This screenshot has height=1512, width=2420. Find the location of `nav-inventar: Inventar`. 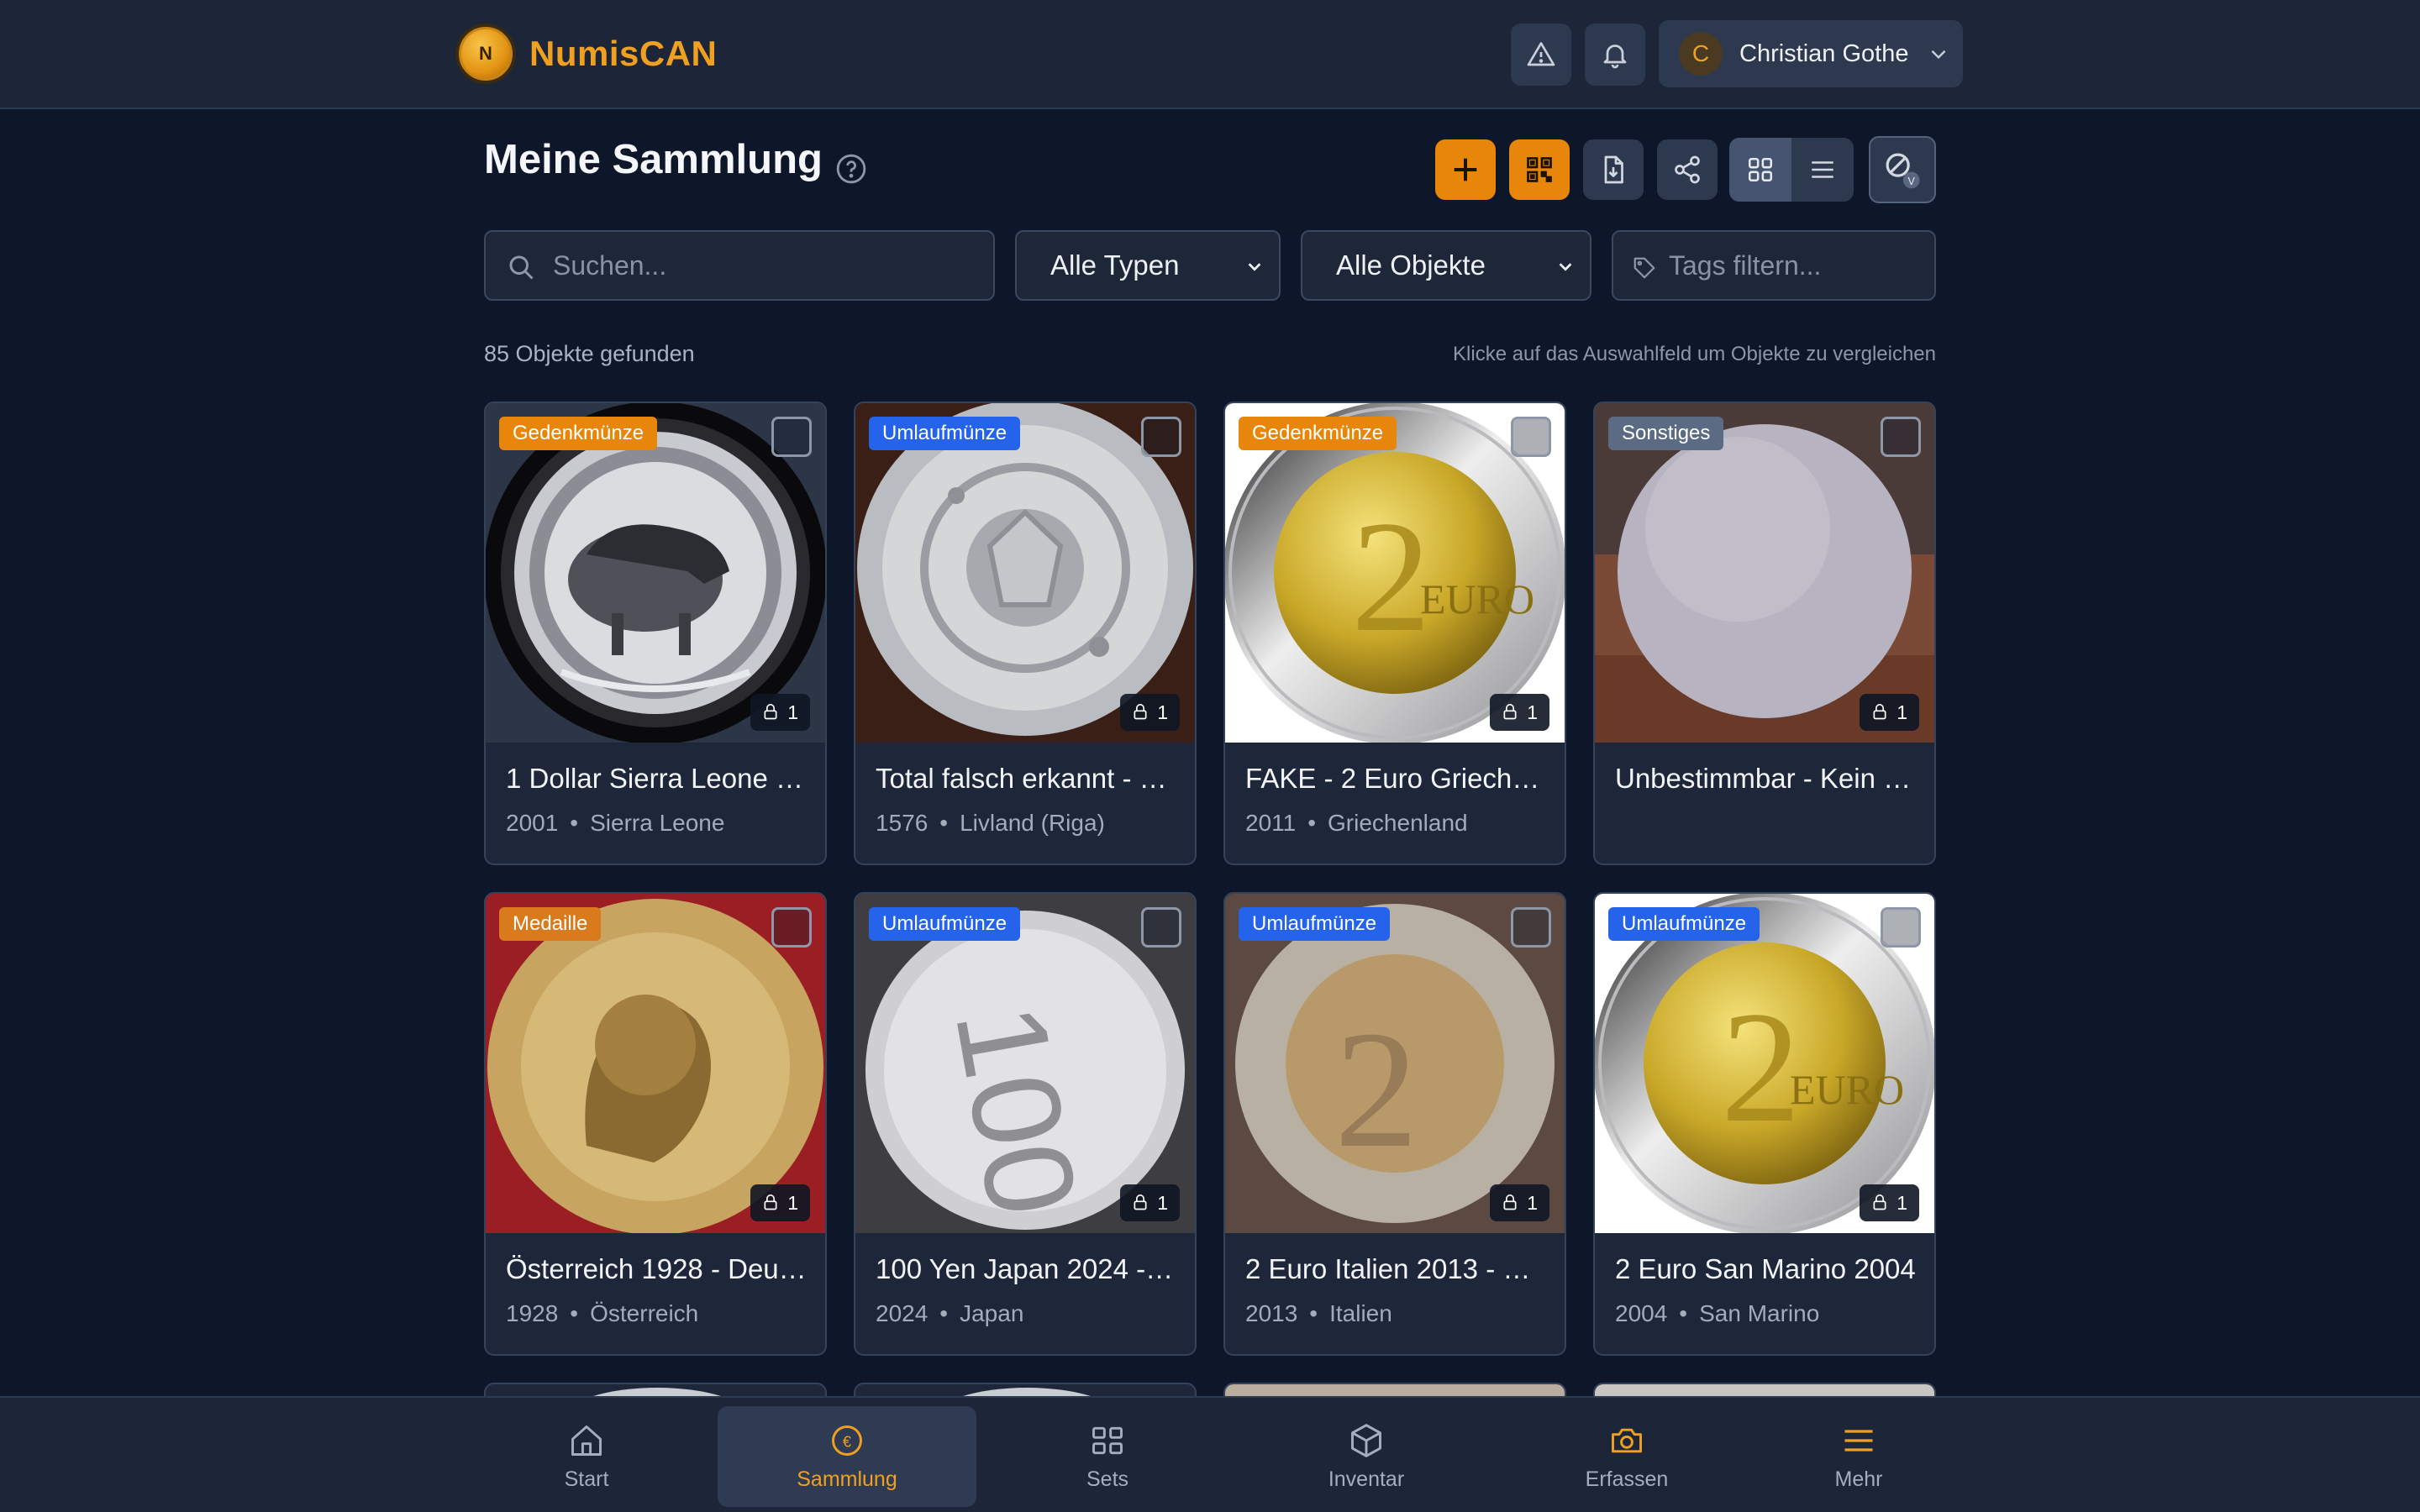

nav-inventar: Inventar is located at coordinates (1366, 1456).